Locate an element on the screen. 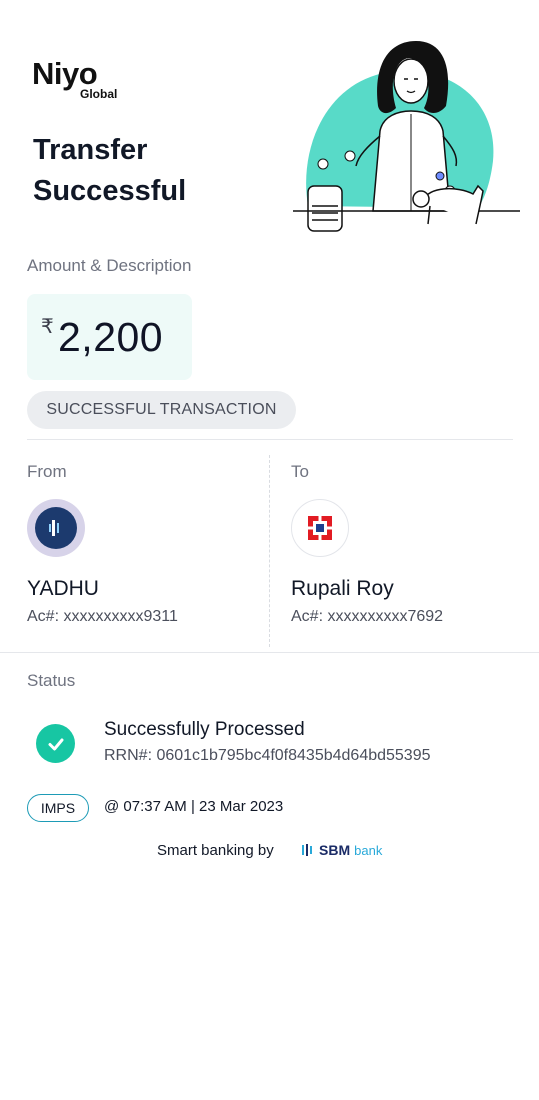 This screenshot has width=539, height=1100. brand-logo: Niyo is located at coordinates (65, 73).